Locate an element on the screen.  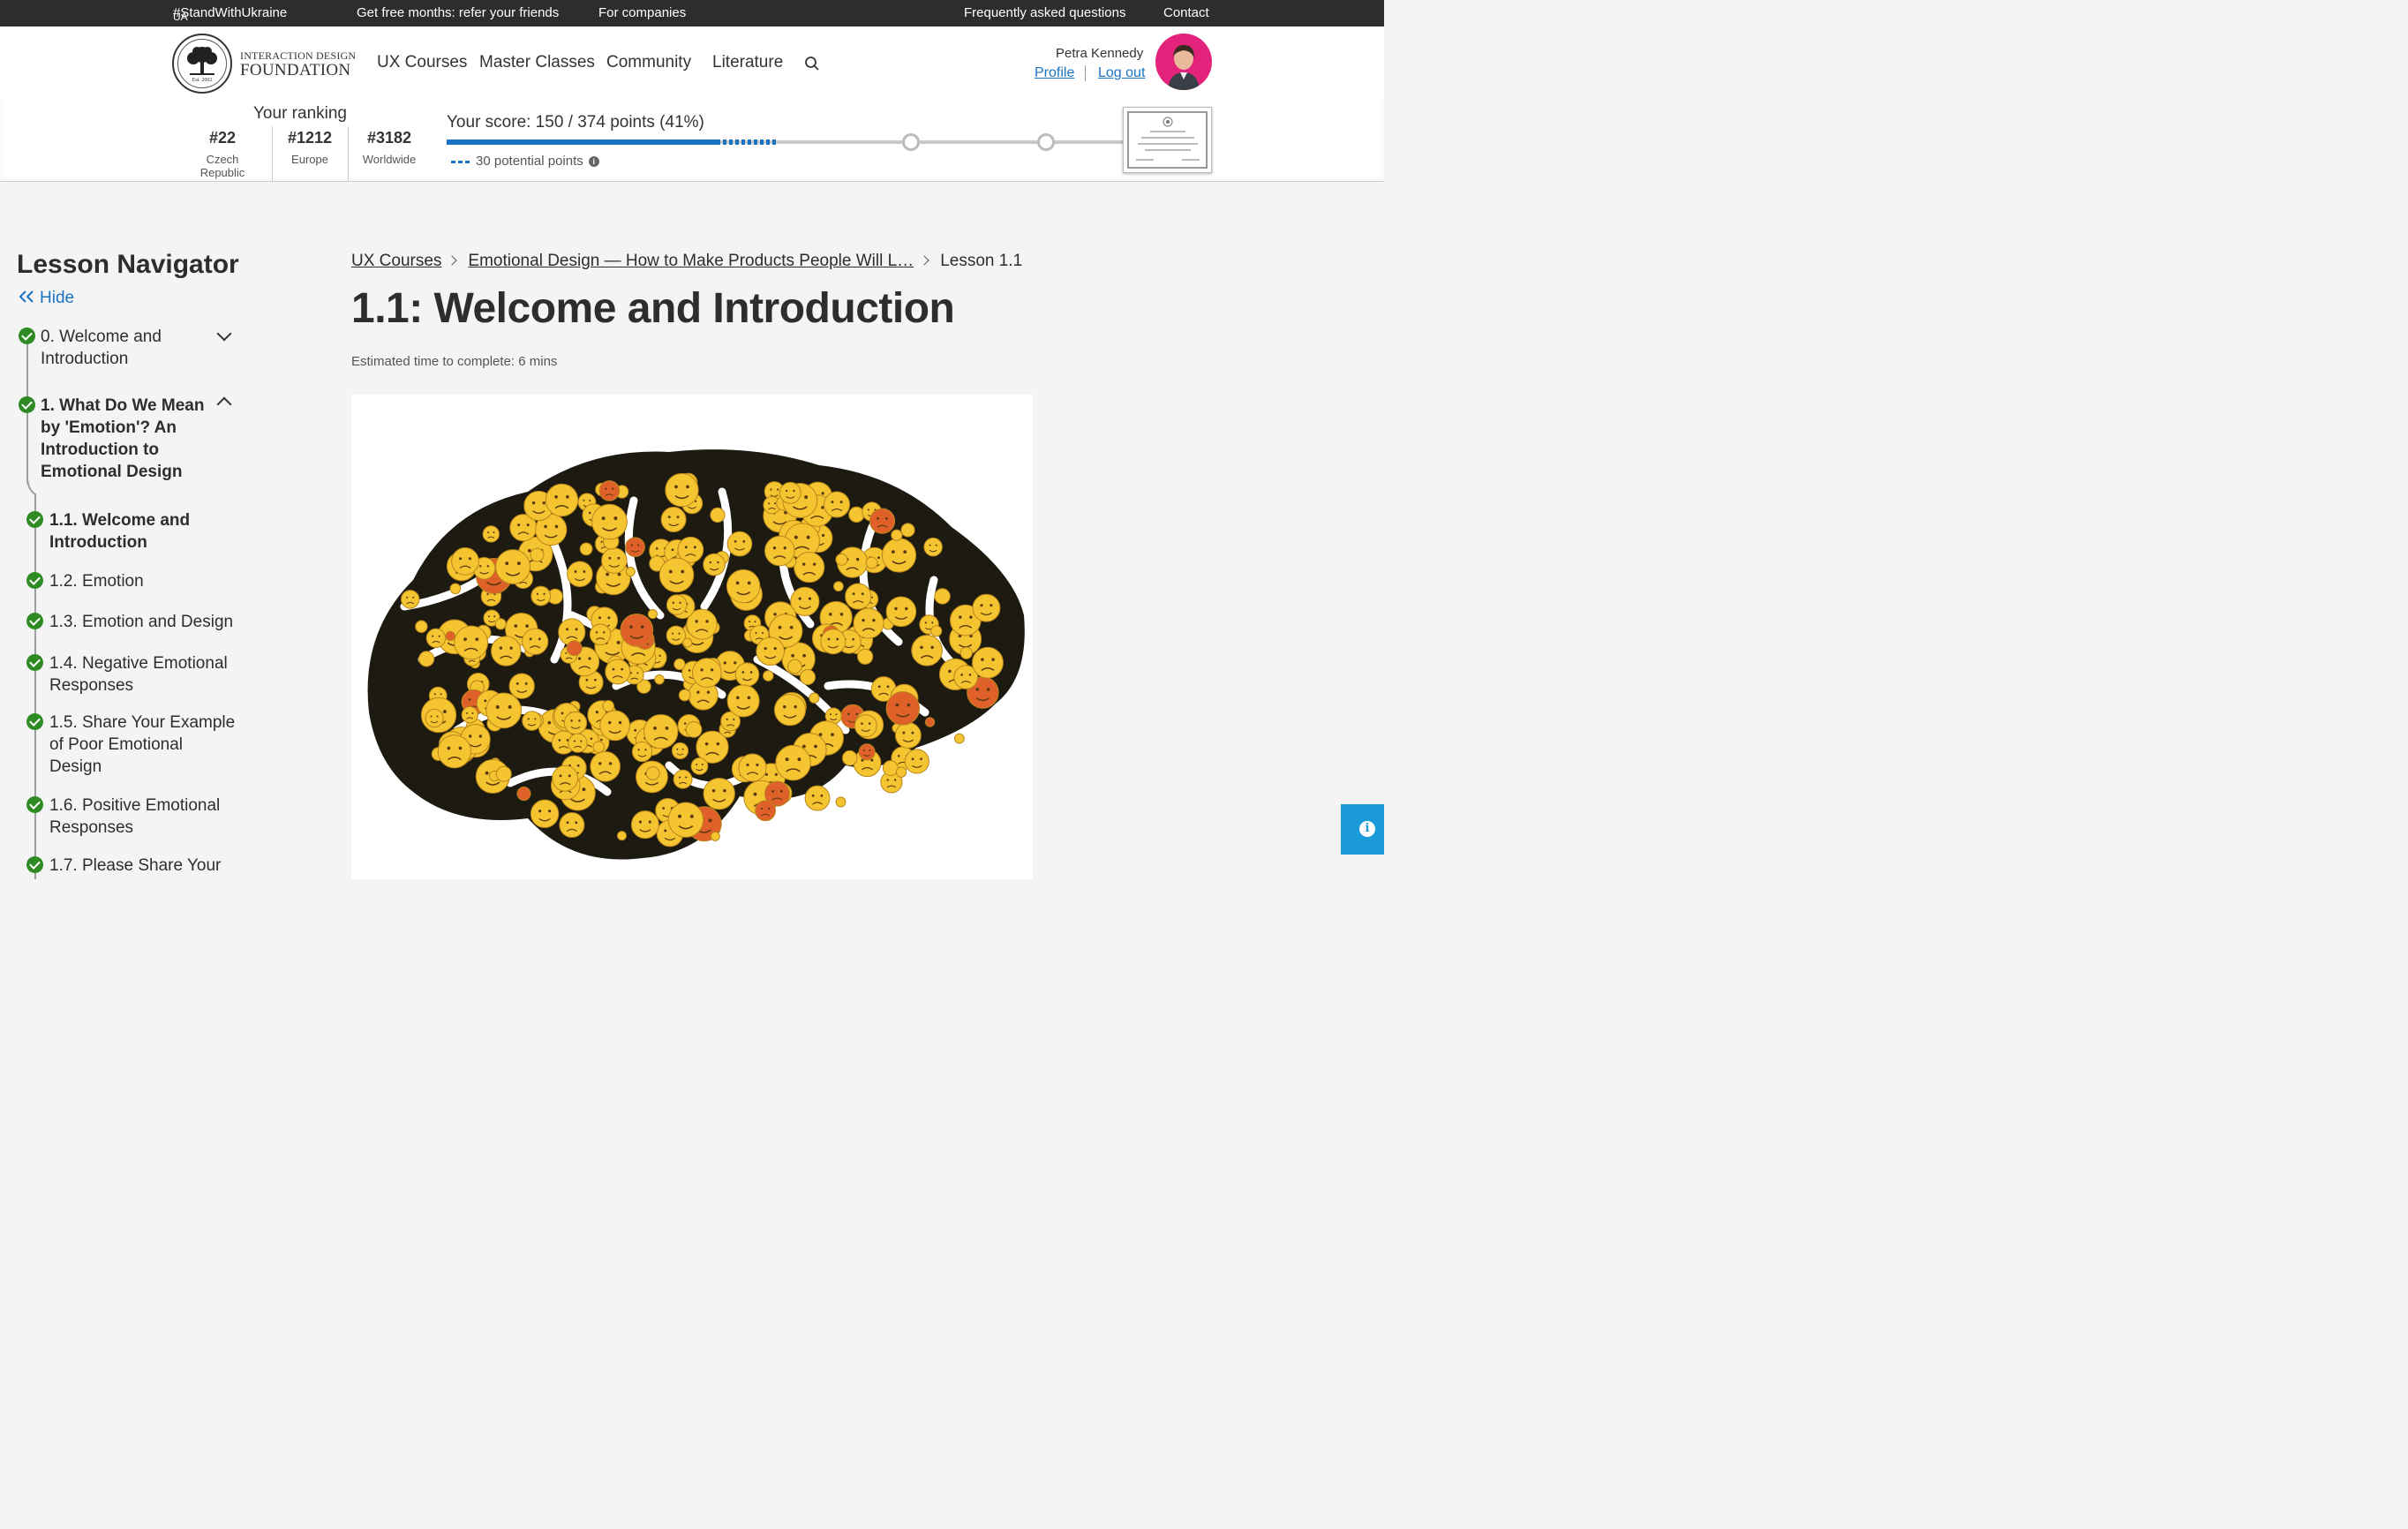
double-chevron-left-icon is located at coordinates (26, 296).